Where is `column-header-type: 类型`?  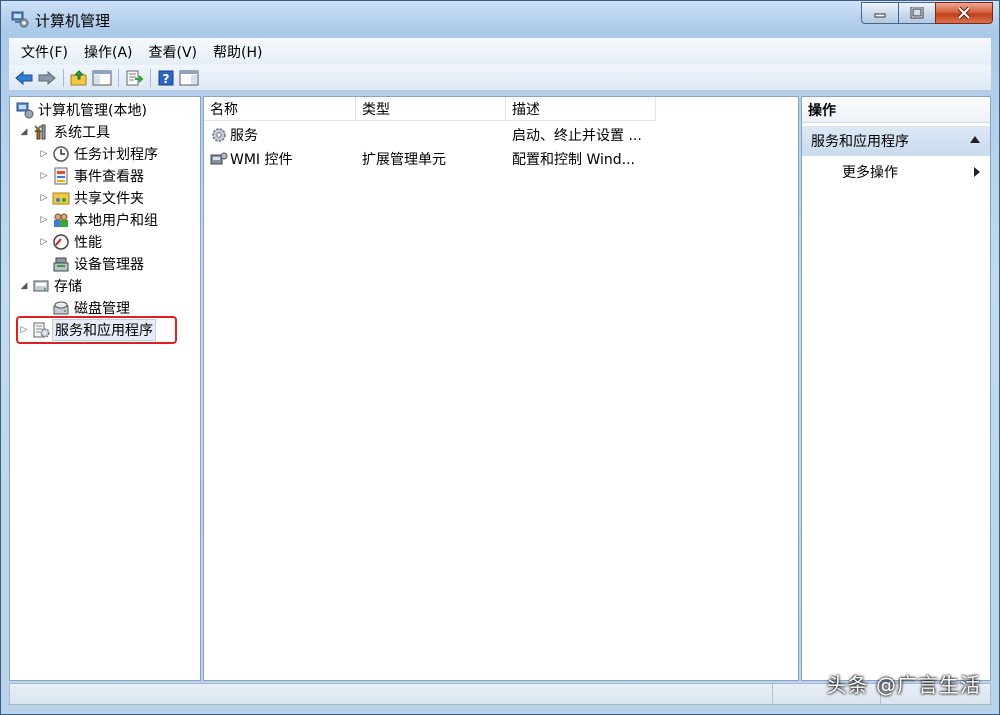 column-header-type: 类型 is located at coordinates (431, 109).